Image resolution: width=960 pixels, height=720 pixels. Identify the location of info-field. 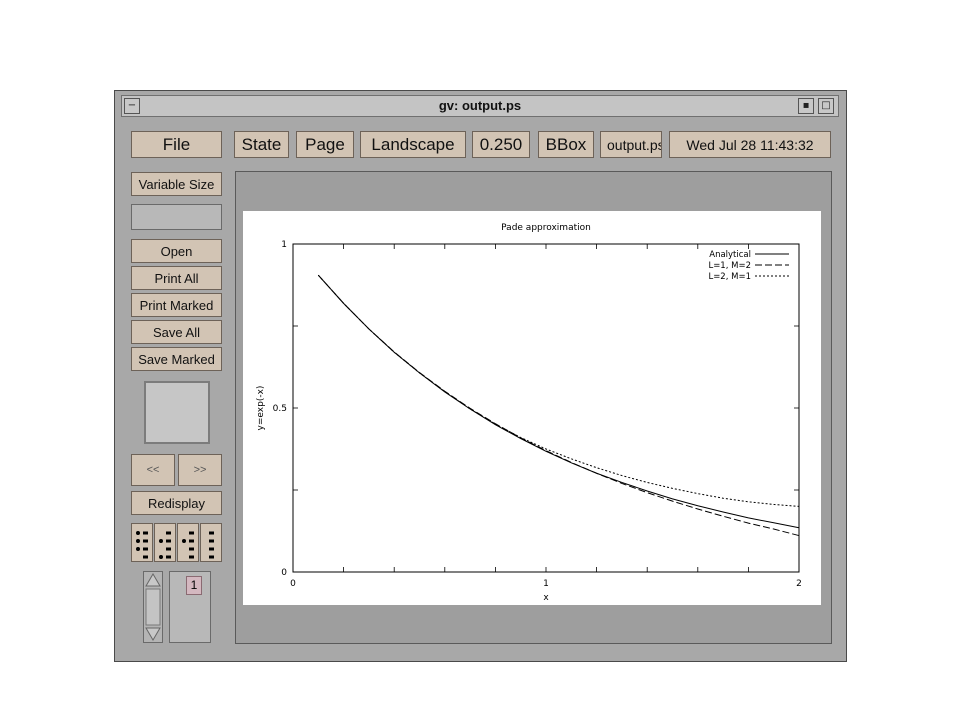
(176, 217).